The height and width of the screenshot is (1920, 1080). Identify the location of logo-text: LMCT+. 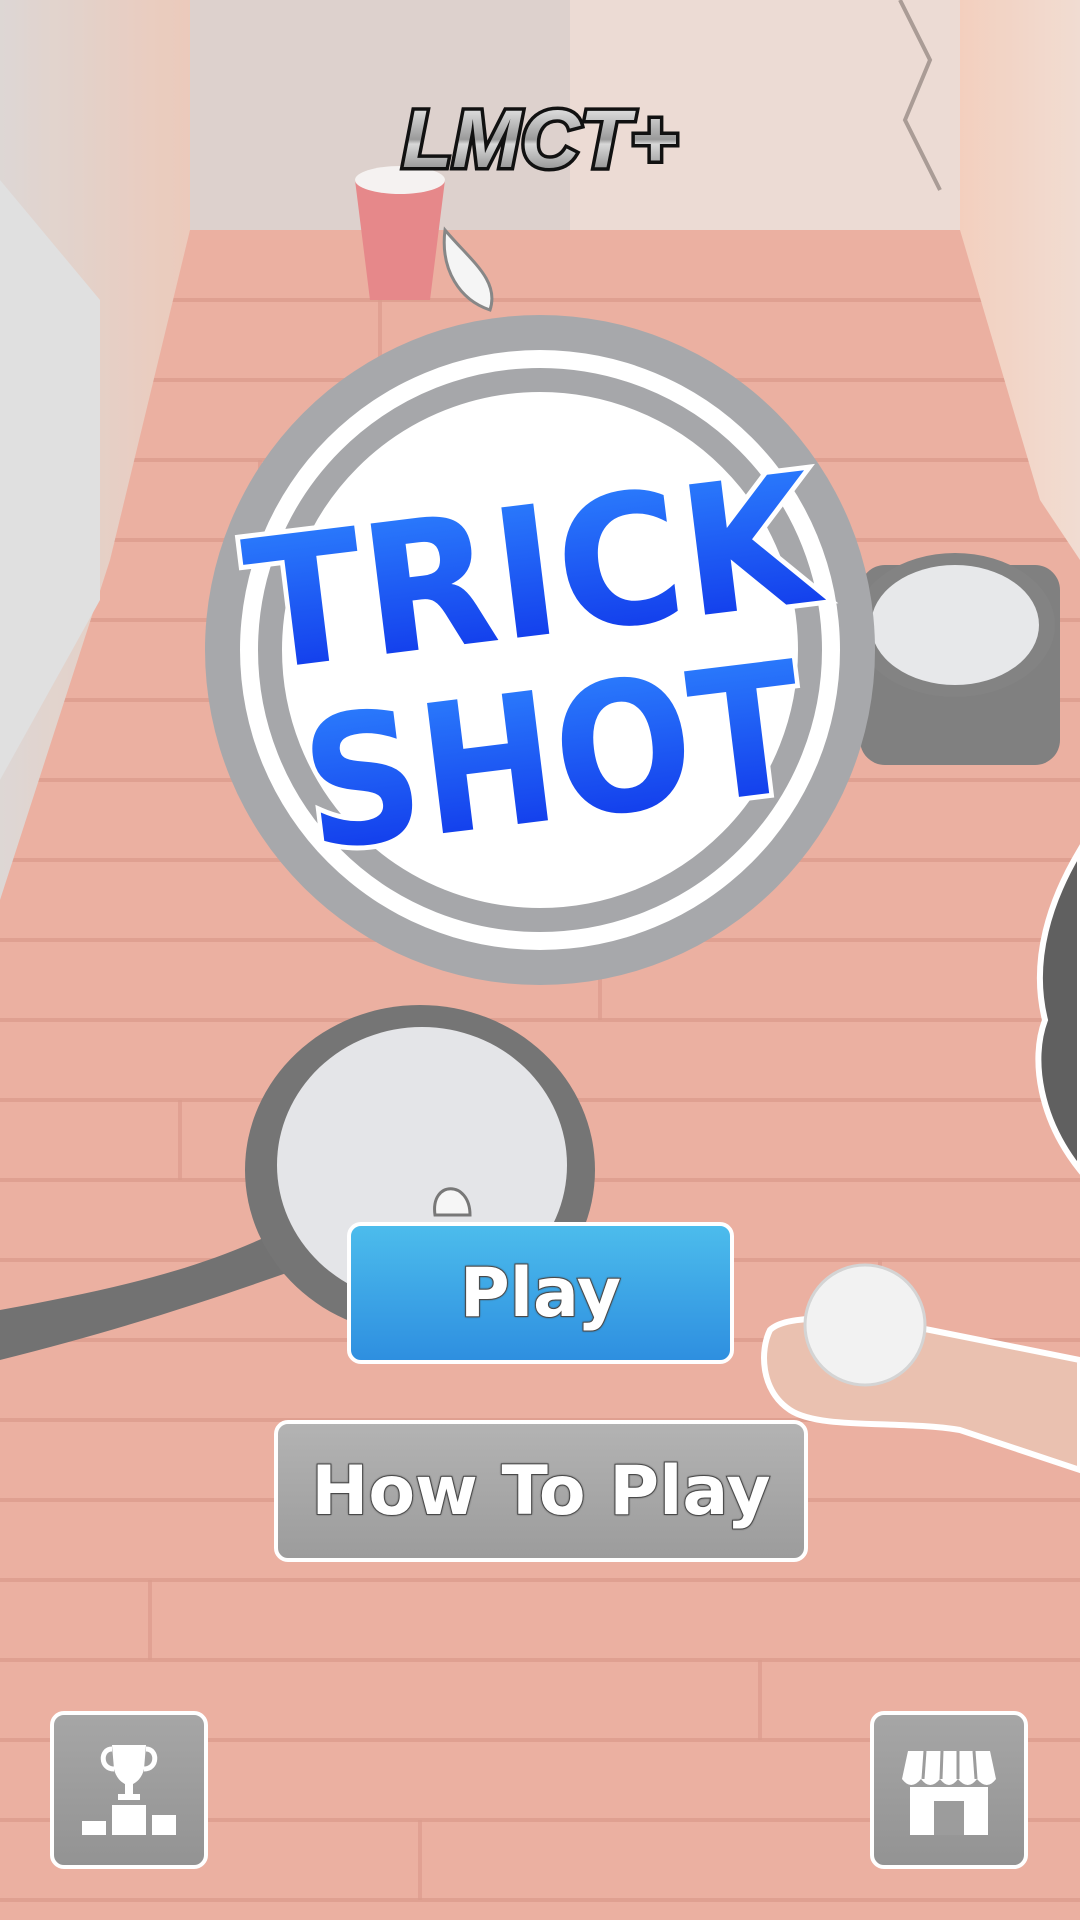
(540, 140).